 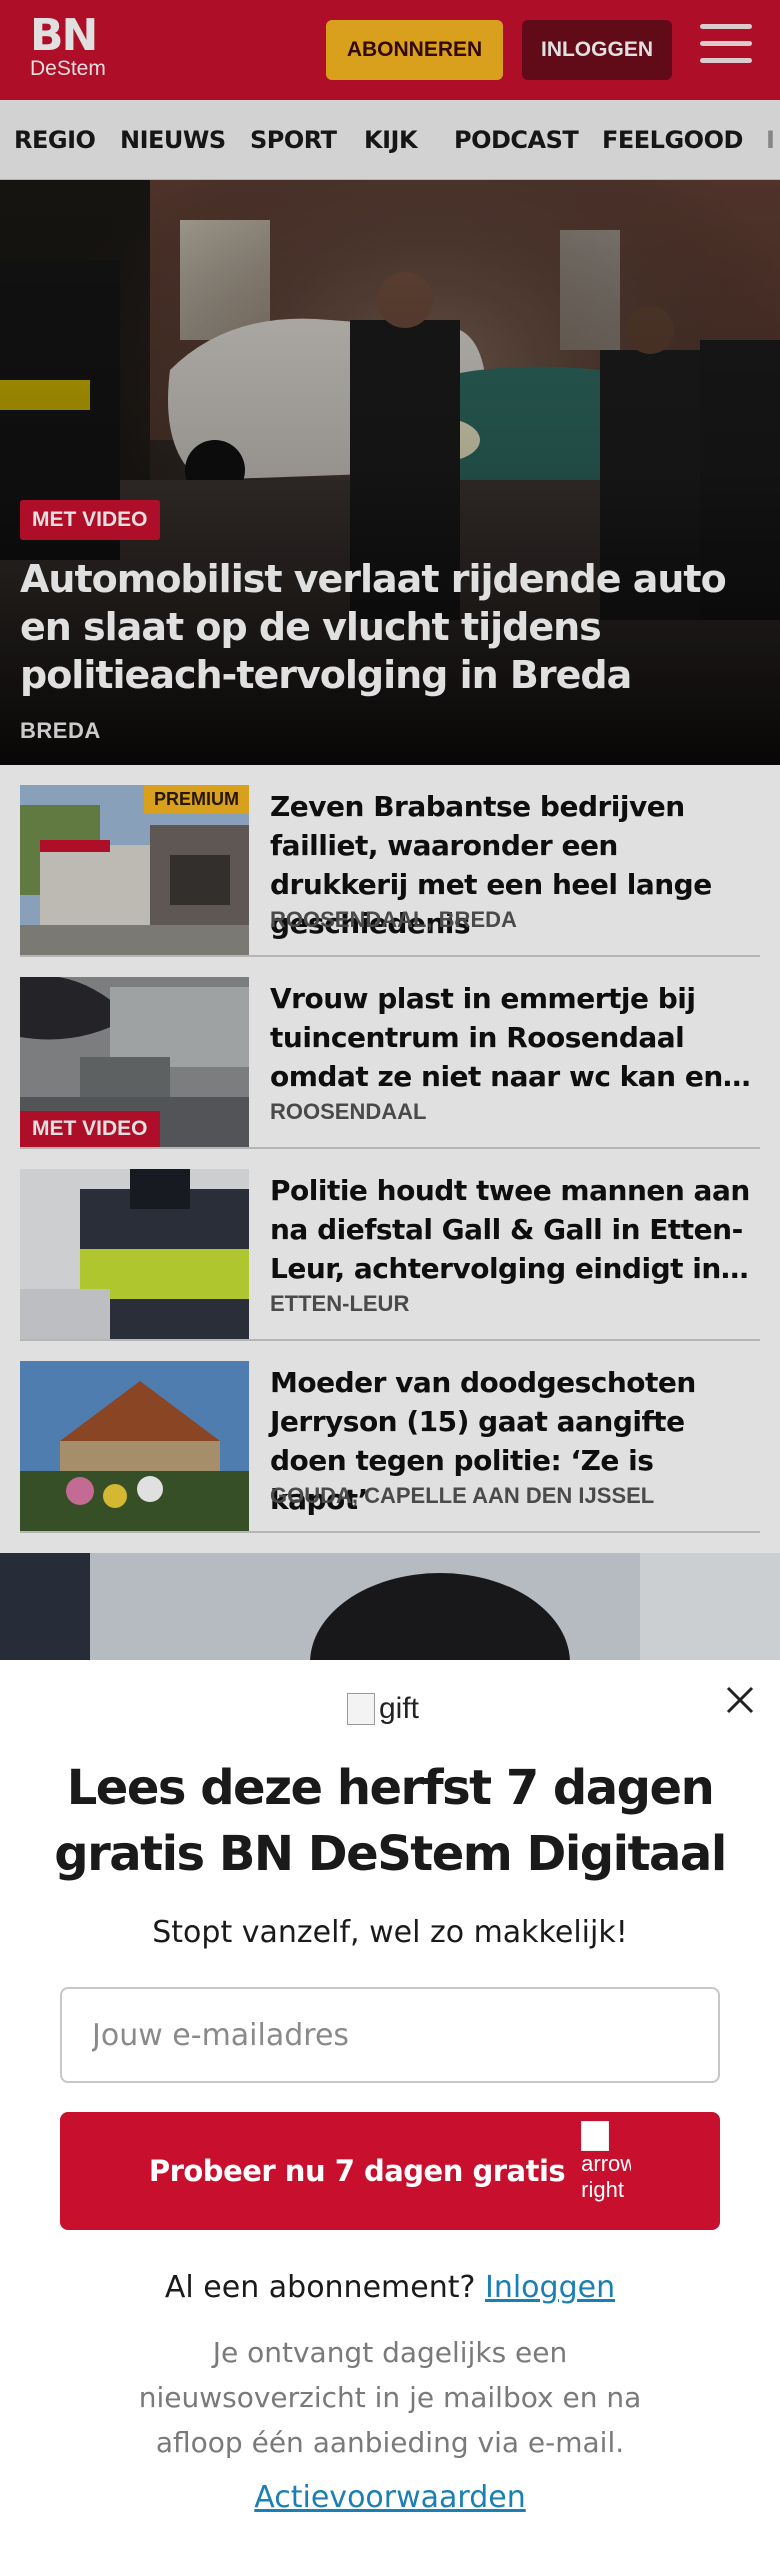 What do you see at coordinates (550, 2287) in the screenshot?
I see `login-link: Inloggen` at bounding box center [550, 2287].